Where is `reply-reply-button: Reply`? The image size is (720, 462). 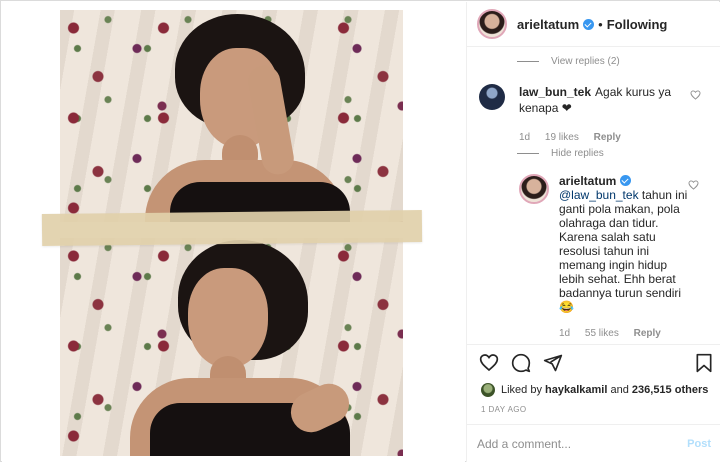 reply-reply-button: Reply is located at coordinates (647, 333).